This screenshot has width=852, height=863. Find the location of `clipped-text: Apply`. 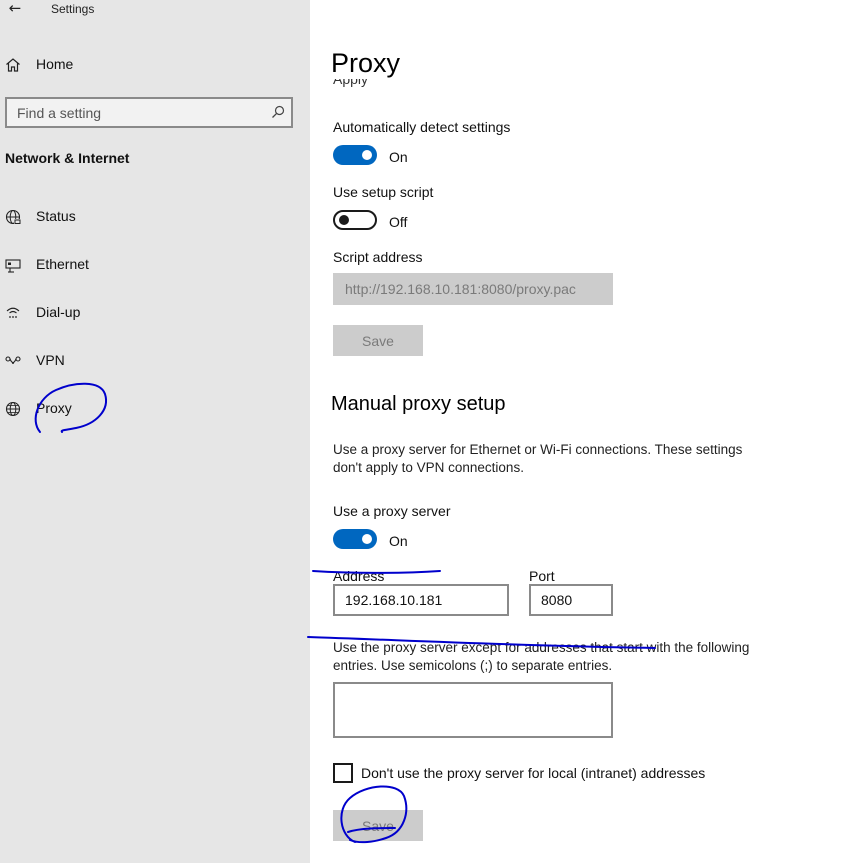

clipped-text: Apply is located at coordinates (351, 83).